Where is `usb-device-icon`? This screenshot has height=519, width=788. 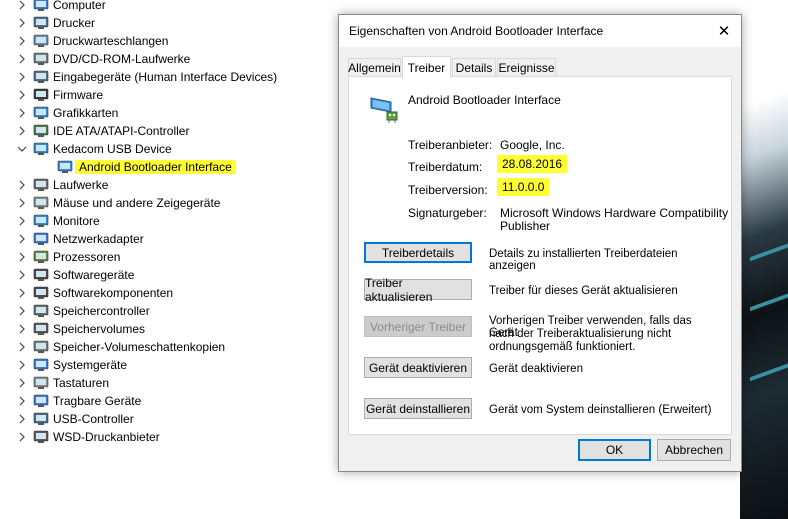
usb-device-icon is located at coordinates (41, 149).